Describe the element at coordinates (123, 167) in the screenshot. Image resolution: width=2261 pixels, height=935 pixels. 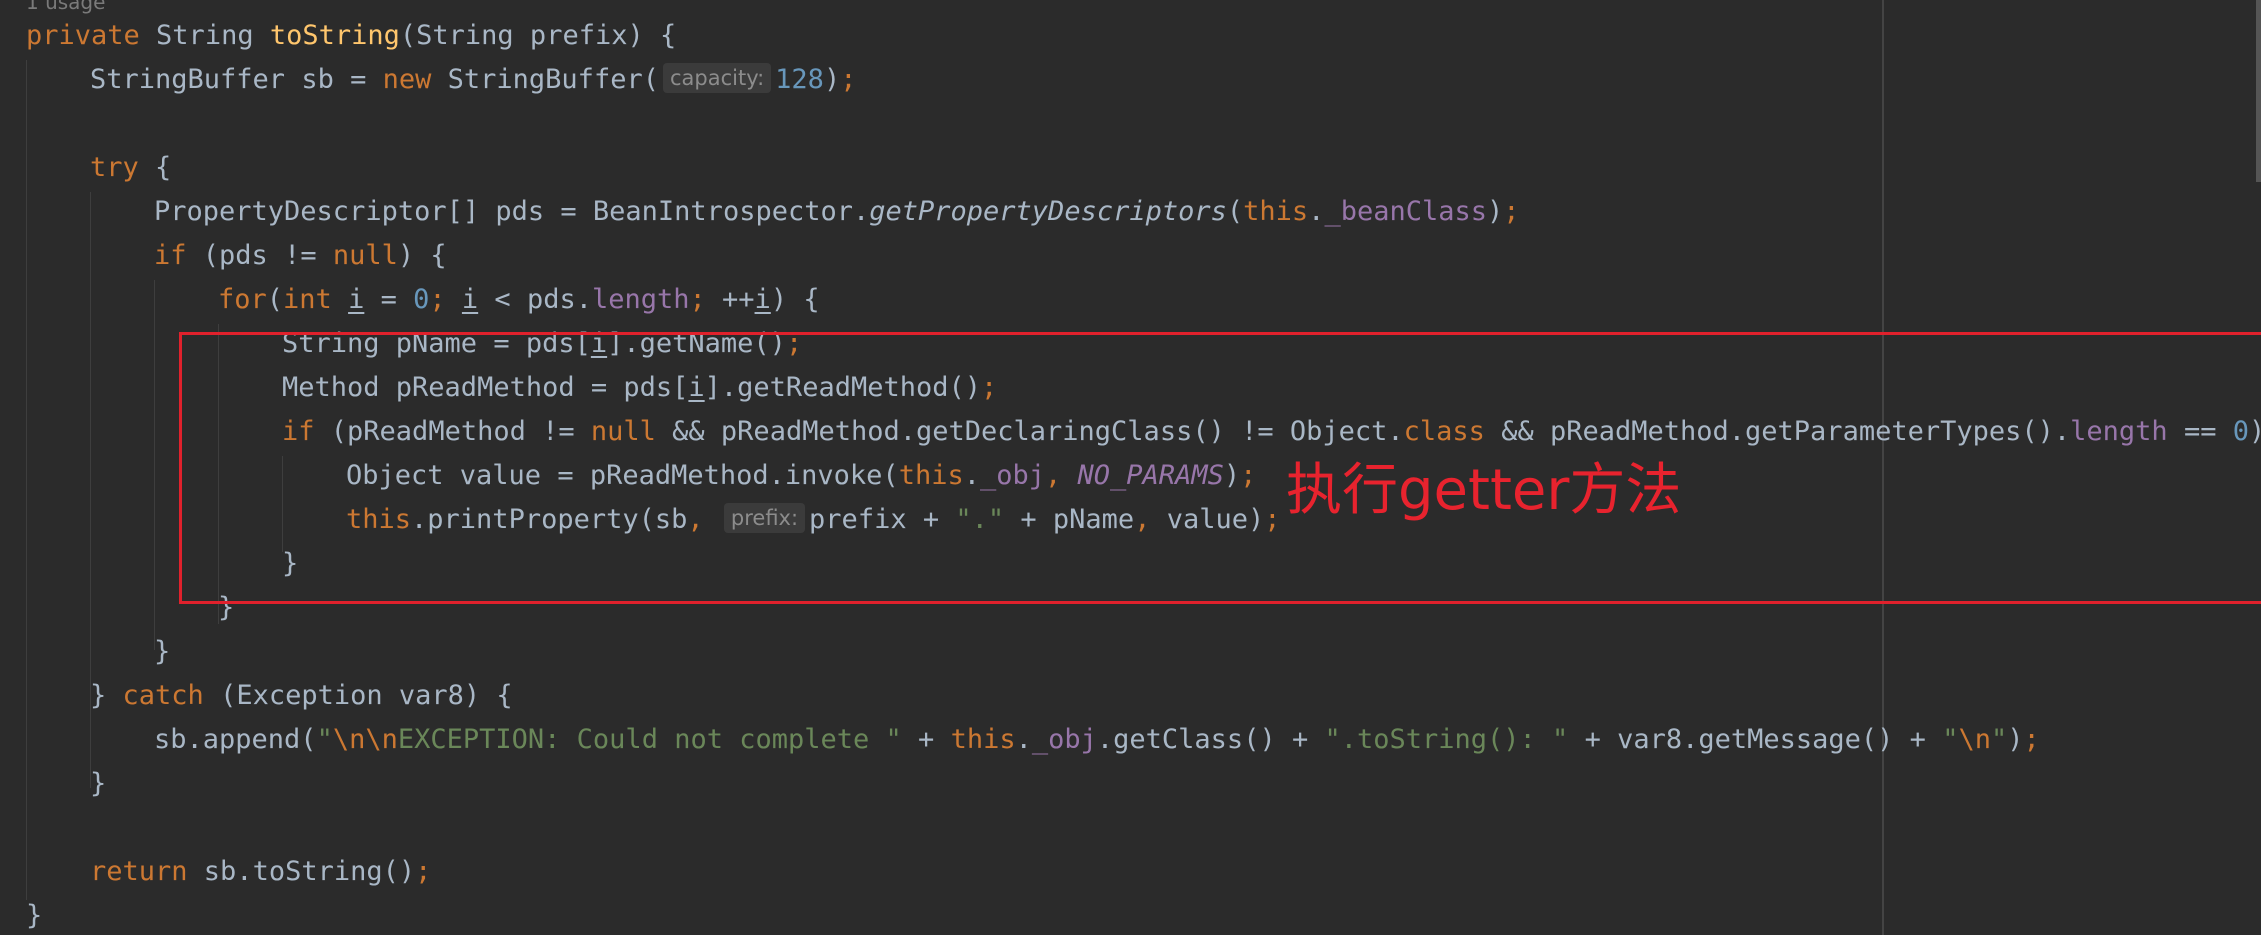
I see `code-token: try` at that location.